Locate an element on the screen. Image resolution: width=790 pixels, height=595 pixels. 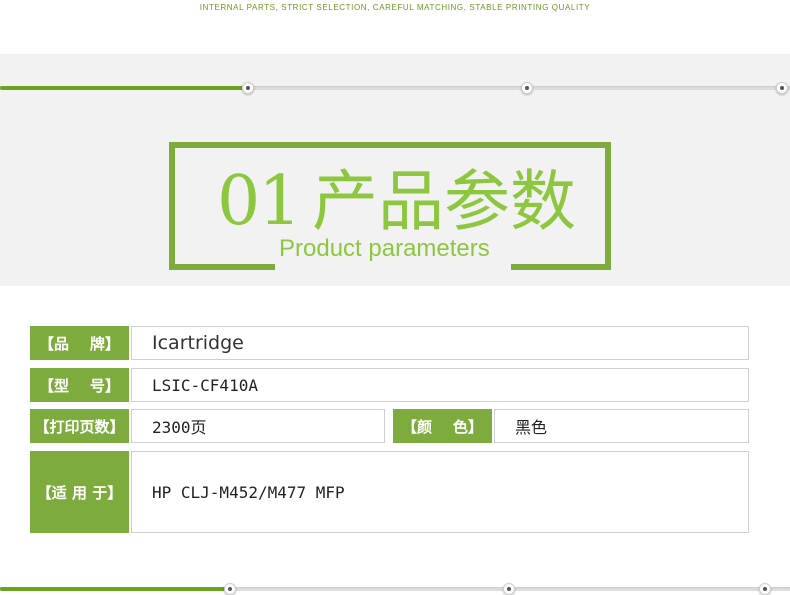
bottom-step-2-dot is located at coordinates (509, 589).